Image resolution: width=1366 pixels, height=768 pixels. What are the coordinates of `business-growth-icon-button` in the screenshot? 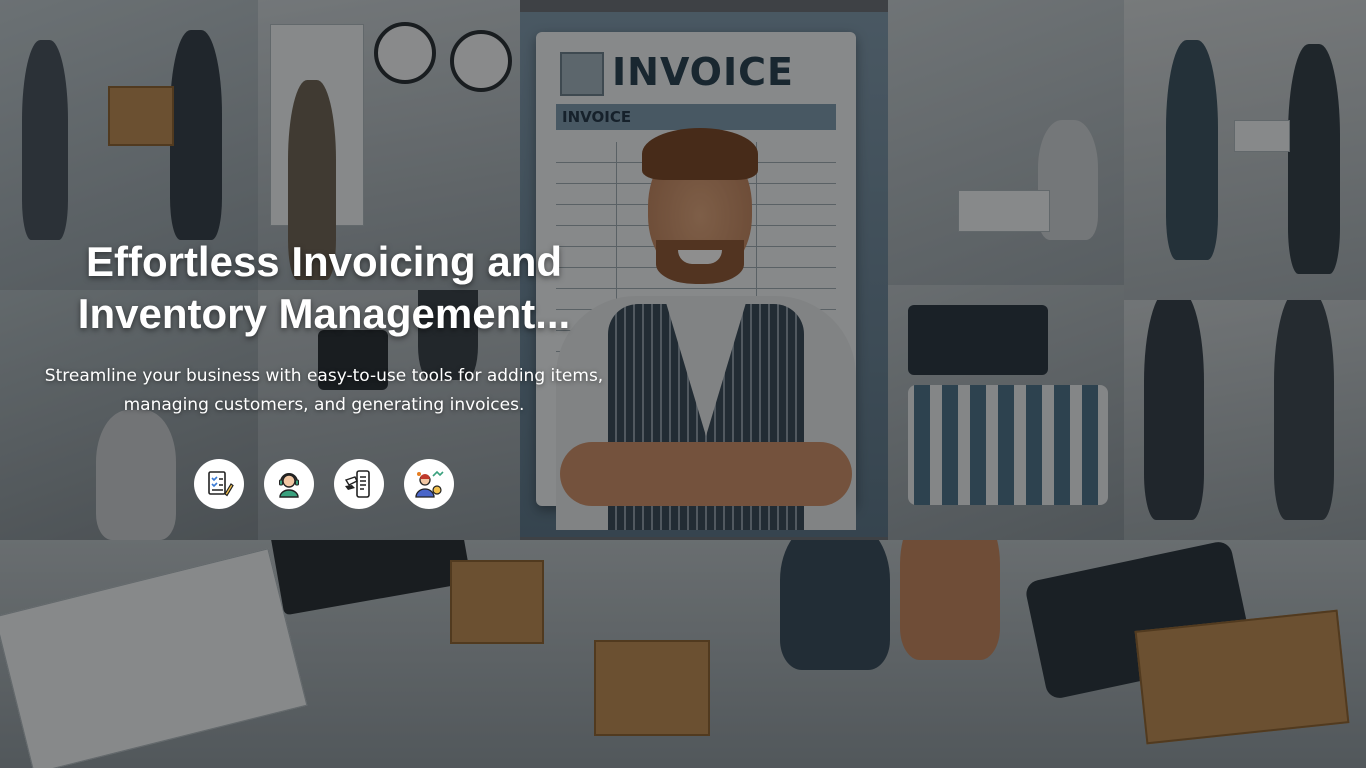 It's located at (429, 484).